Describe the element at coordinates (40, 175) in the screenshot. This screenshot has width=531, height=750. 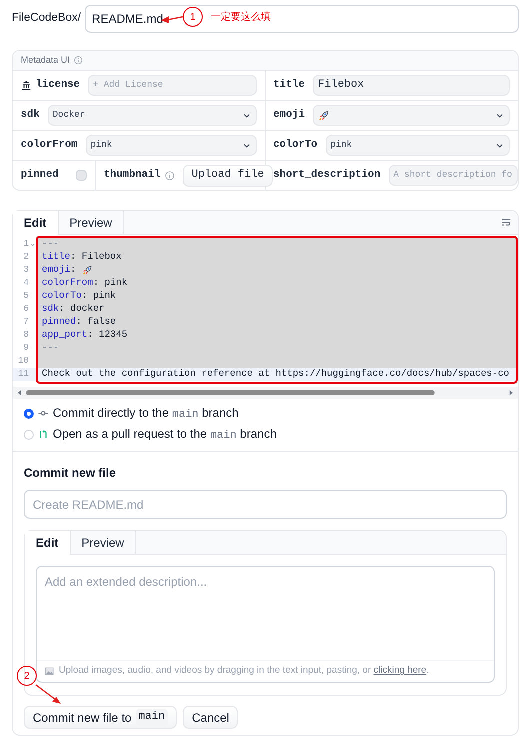
I see `field-label: pinned` at that location.